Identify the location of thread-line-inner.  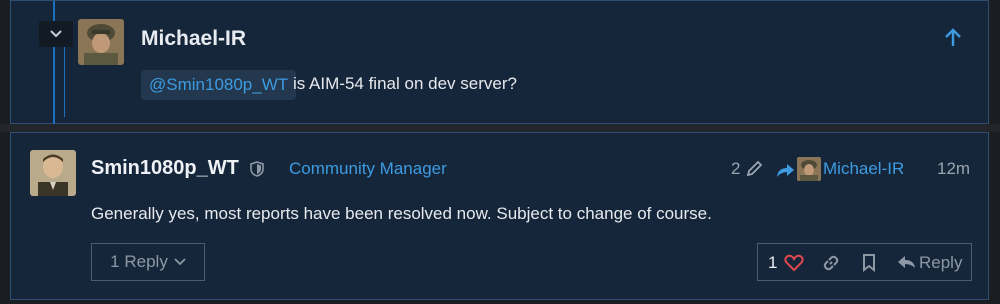
(64, 82).